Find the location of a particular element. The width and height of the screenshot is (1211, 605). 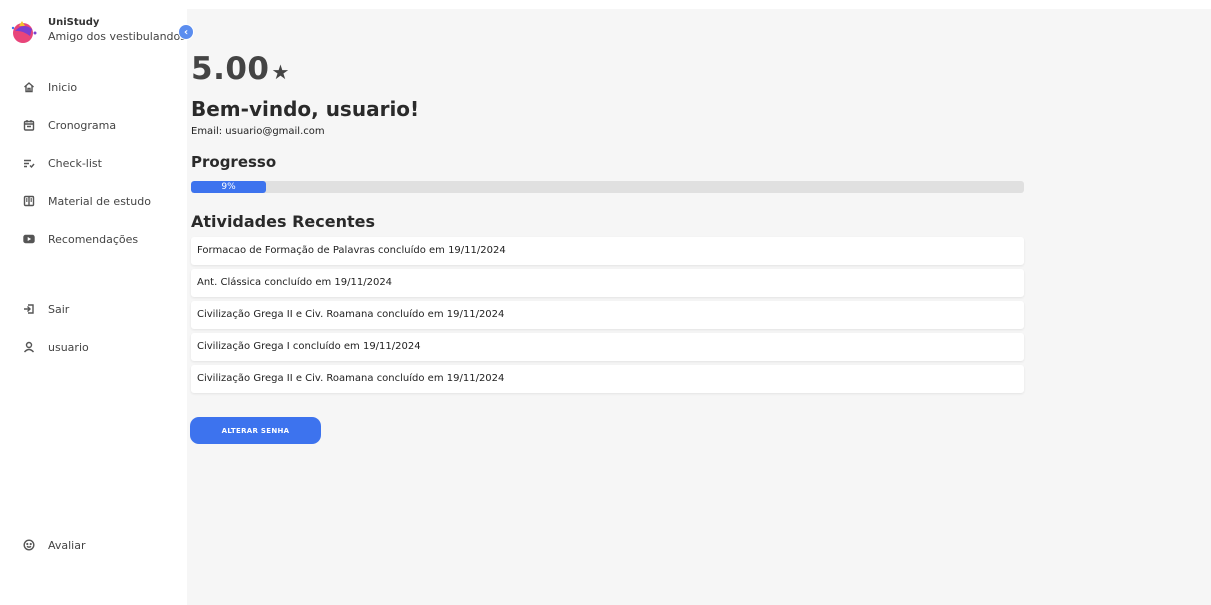

home-icon is located at coordinates (29, 87).